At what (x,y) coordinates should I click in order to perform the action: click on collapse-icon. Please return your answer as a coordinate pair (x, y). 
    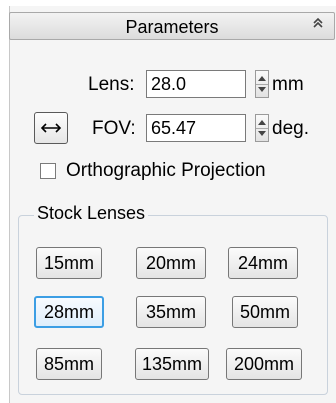
    Looking at the image, I should click on (318, 26).